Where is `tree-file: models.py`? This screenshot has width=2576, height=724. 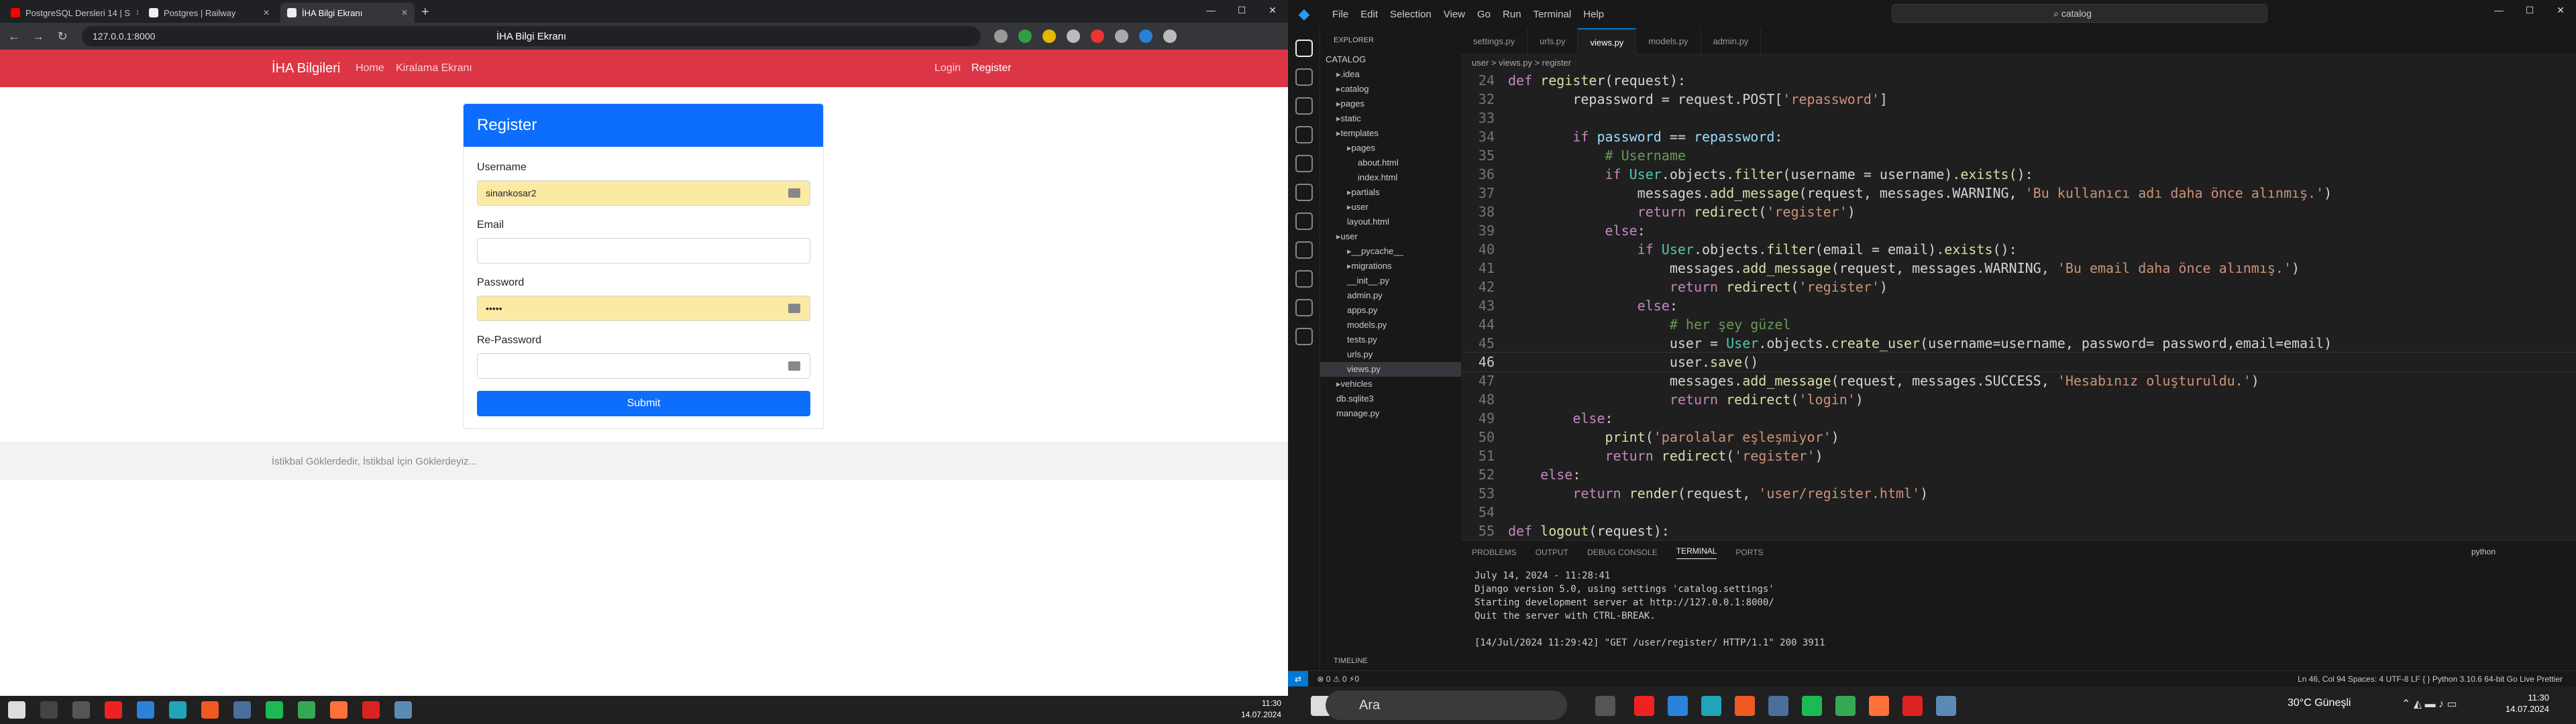
tree-file: models.py is located at coordinates (1390, 325).